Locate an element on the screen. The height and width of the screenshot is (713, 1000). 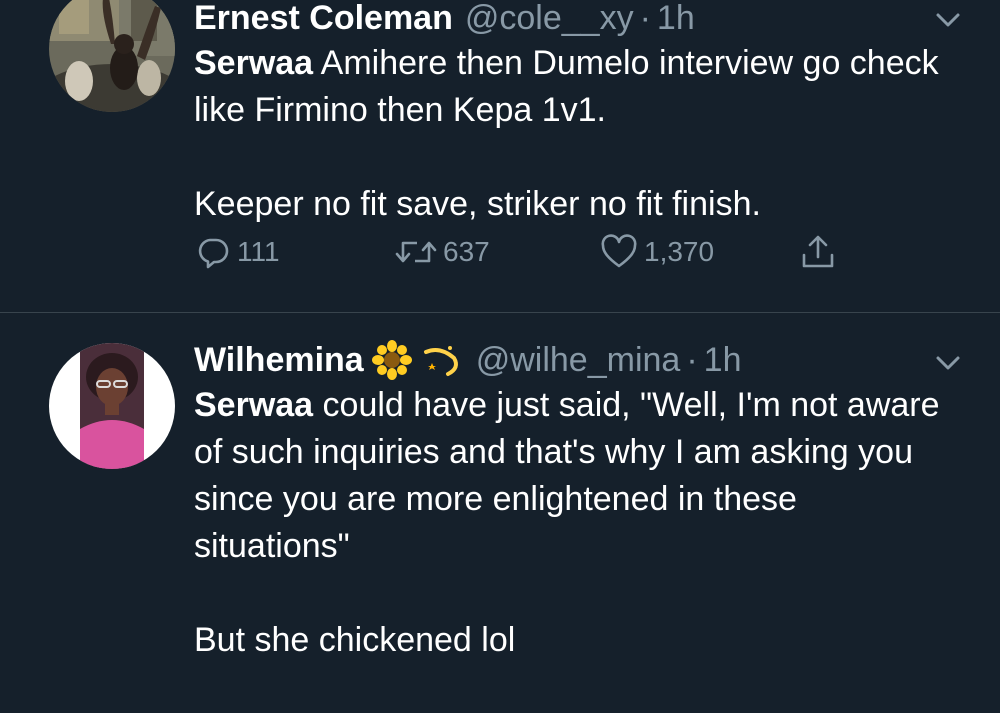
like-count: 1,370 is located at coordinates (679, 251).